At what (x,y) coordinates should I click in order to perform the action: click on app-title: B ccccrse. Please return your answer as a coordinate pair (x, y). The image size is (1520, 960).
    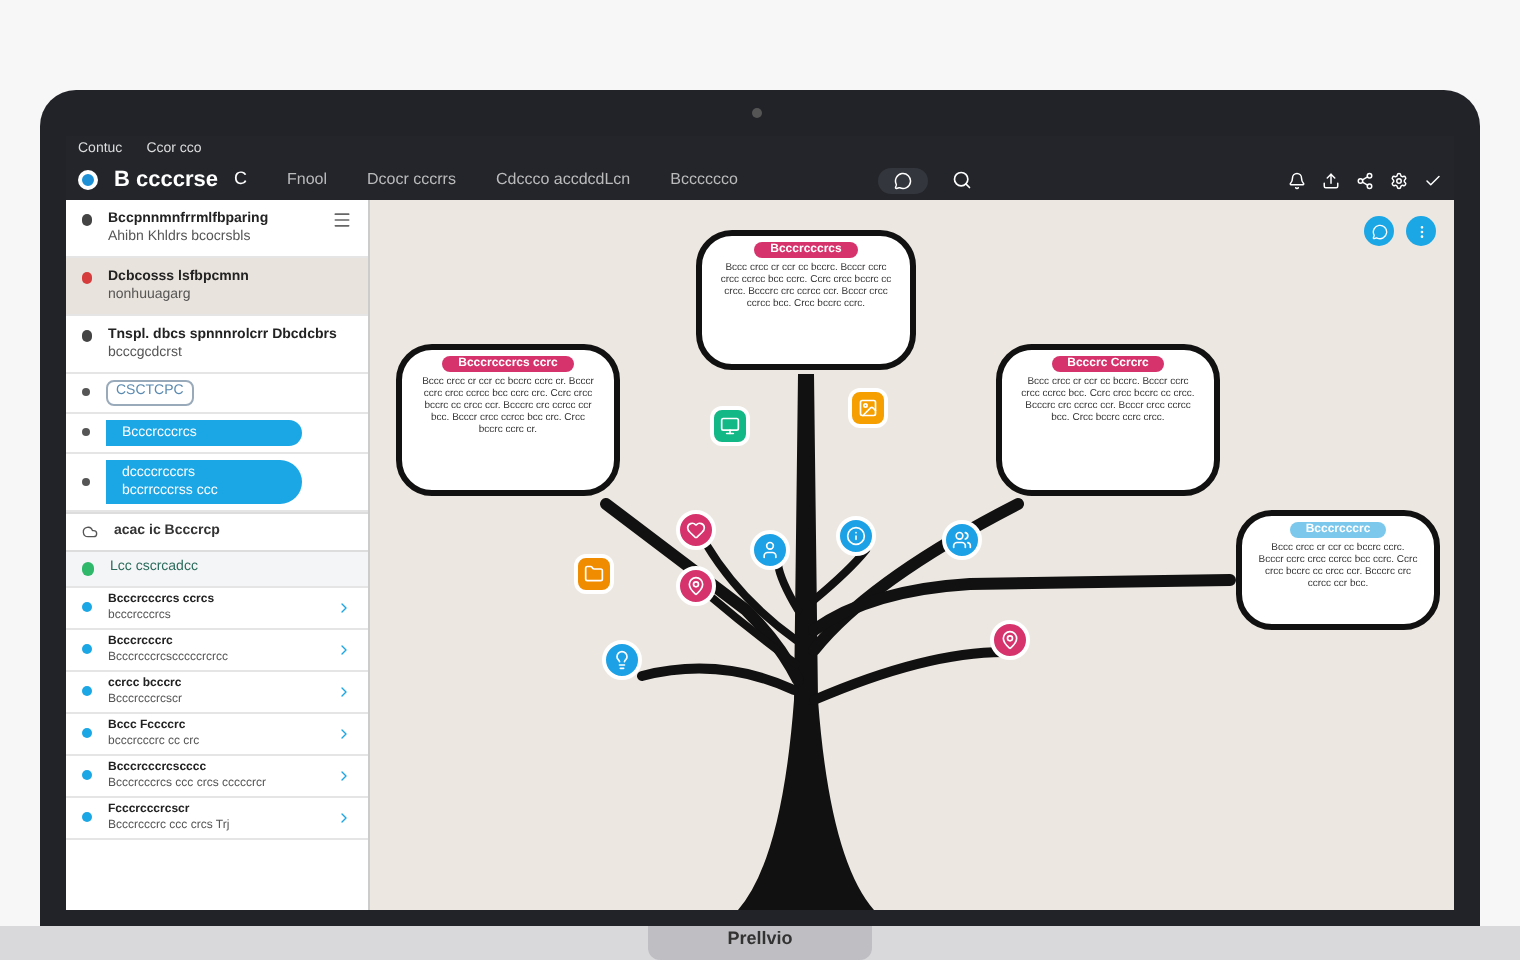
    Looking at the image, I should click on (166, 180).